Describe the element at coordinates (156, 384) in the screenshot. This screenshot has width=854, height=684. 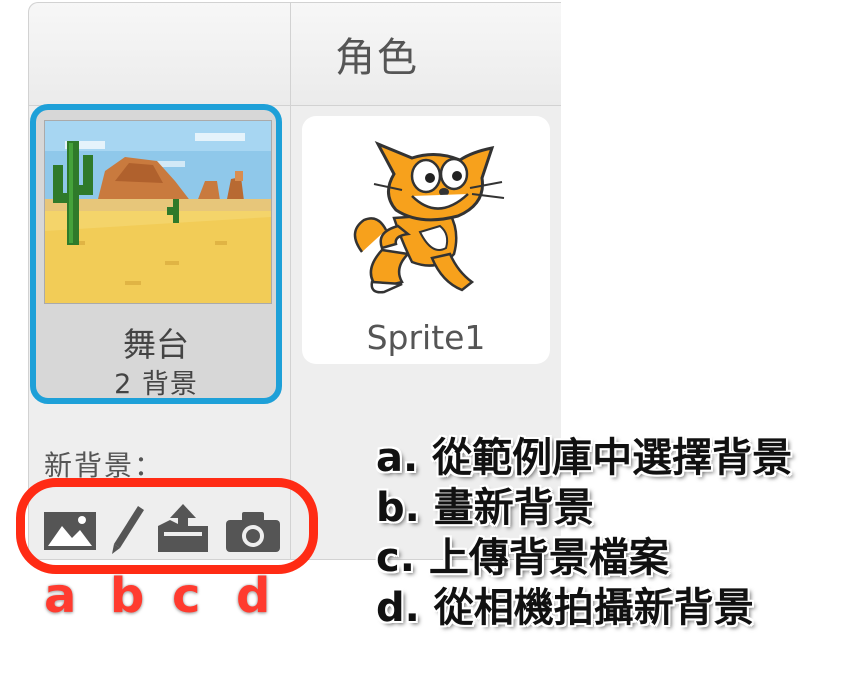
I see `backdrop-count: 2 背景` at that location.